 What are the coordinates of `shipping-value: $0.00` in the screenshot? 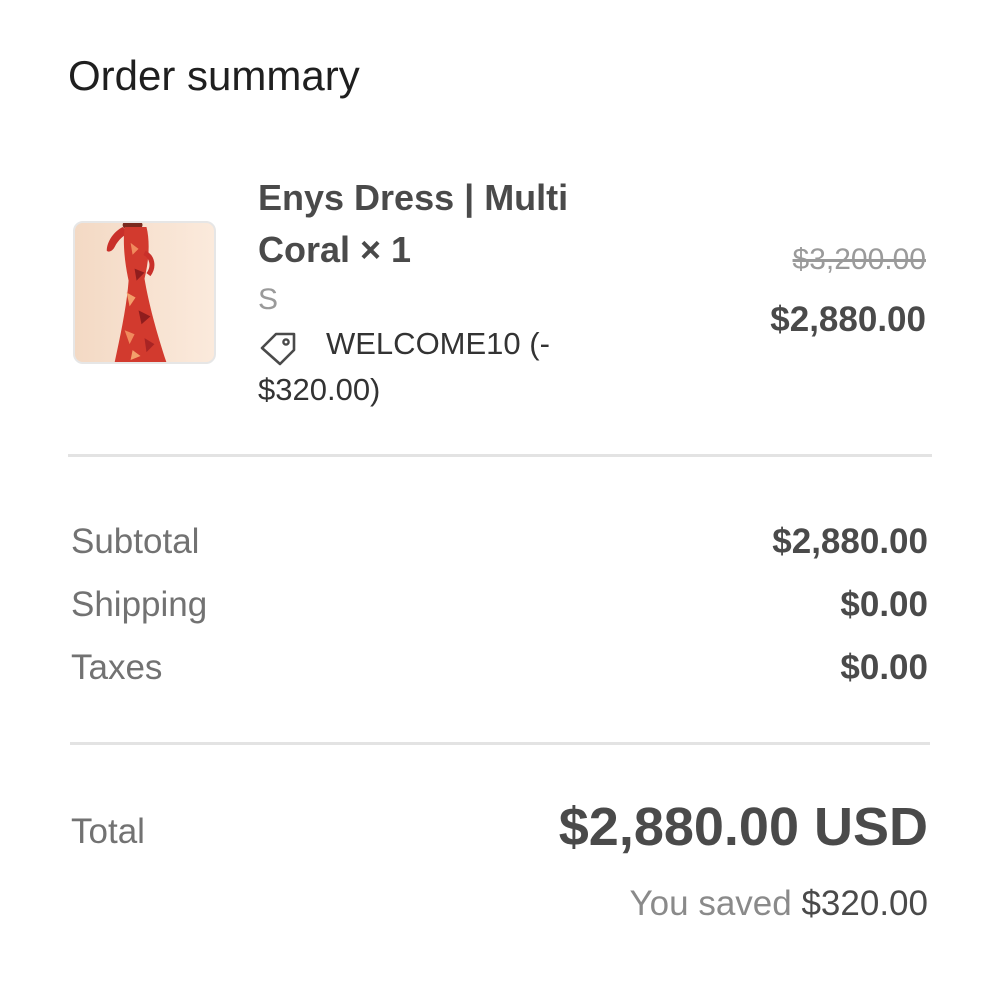 It's located at (884, 604).